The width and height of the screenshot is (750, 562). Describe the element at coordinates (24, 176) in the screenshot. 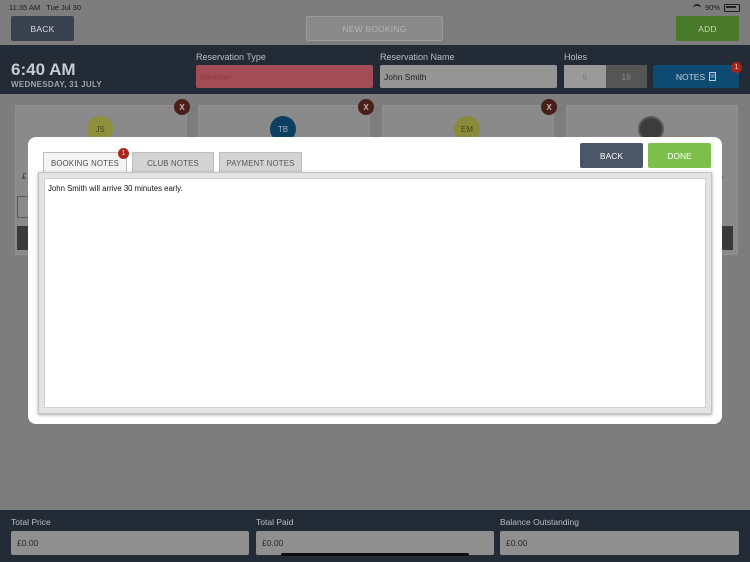

I see `price-fragment: £` at that location.